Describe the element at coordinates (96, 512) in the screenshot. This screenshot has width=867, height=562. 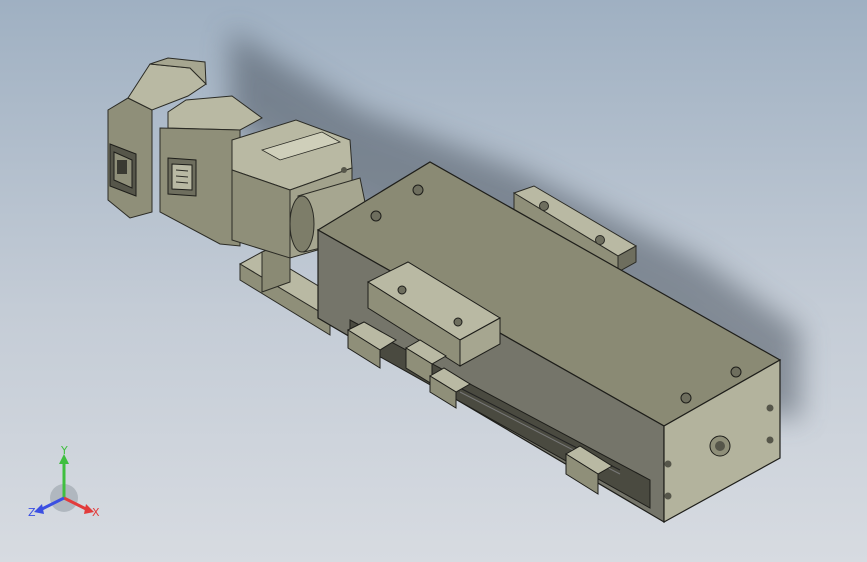
I see `x-label: X` at that location.